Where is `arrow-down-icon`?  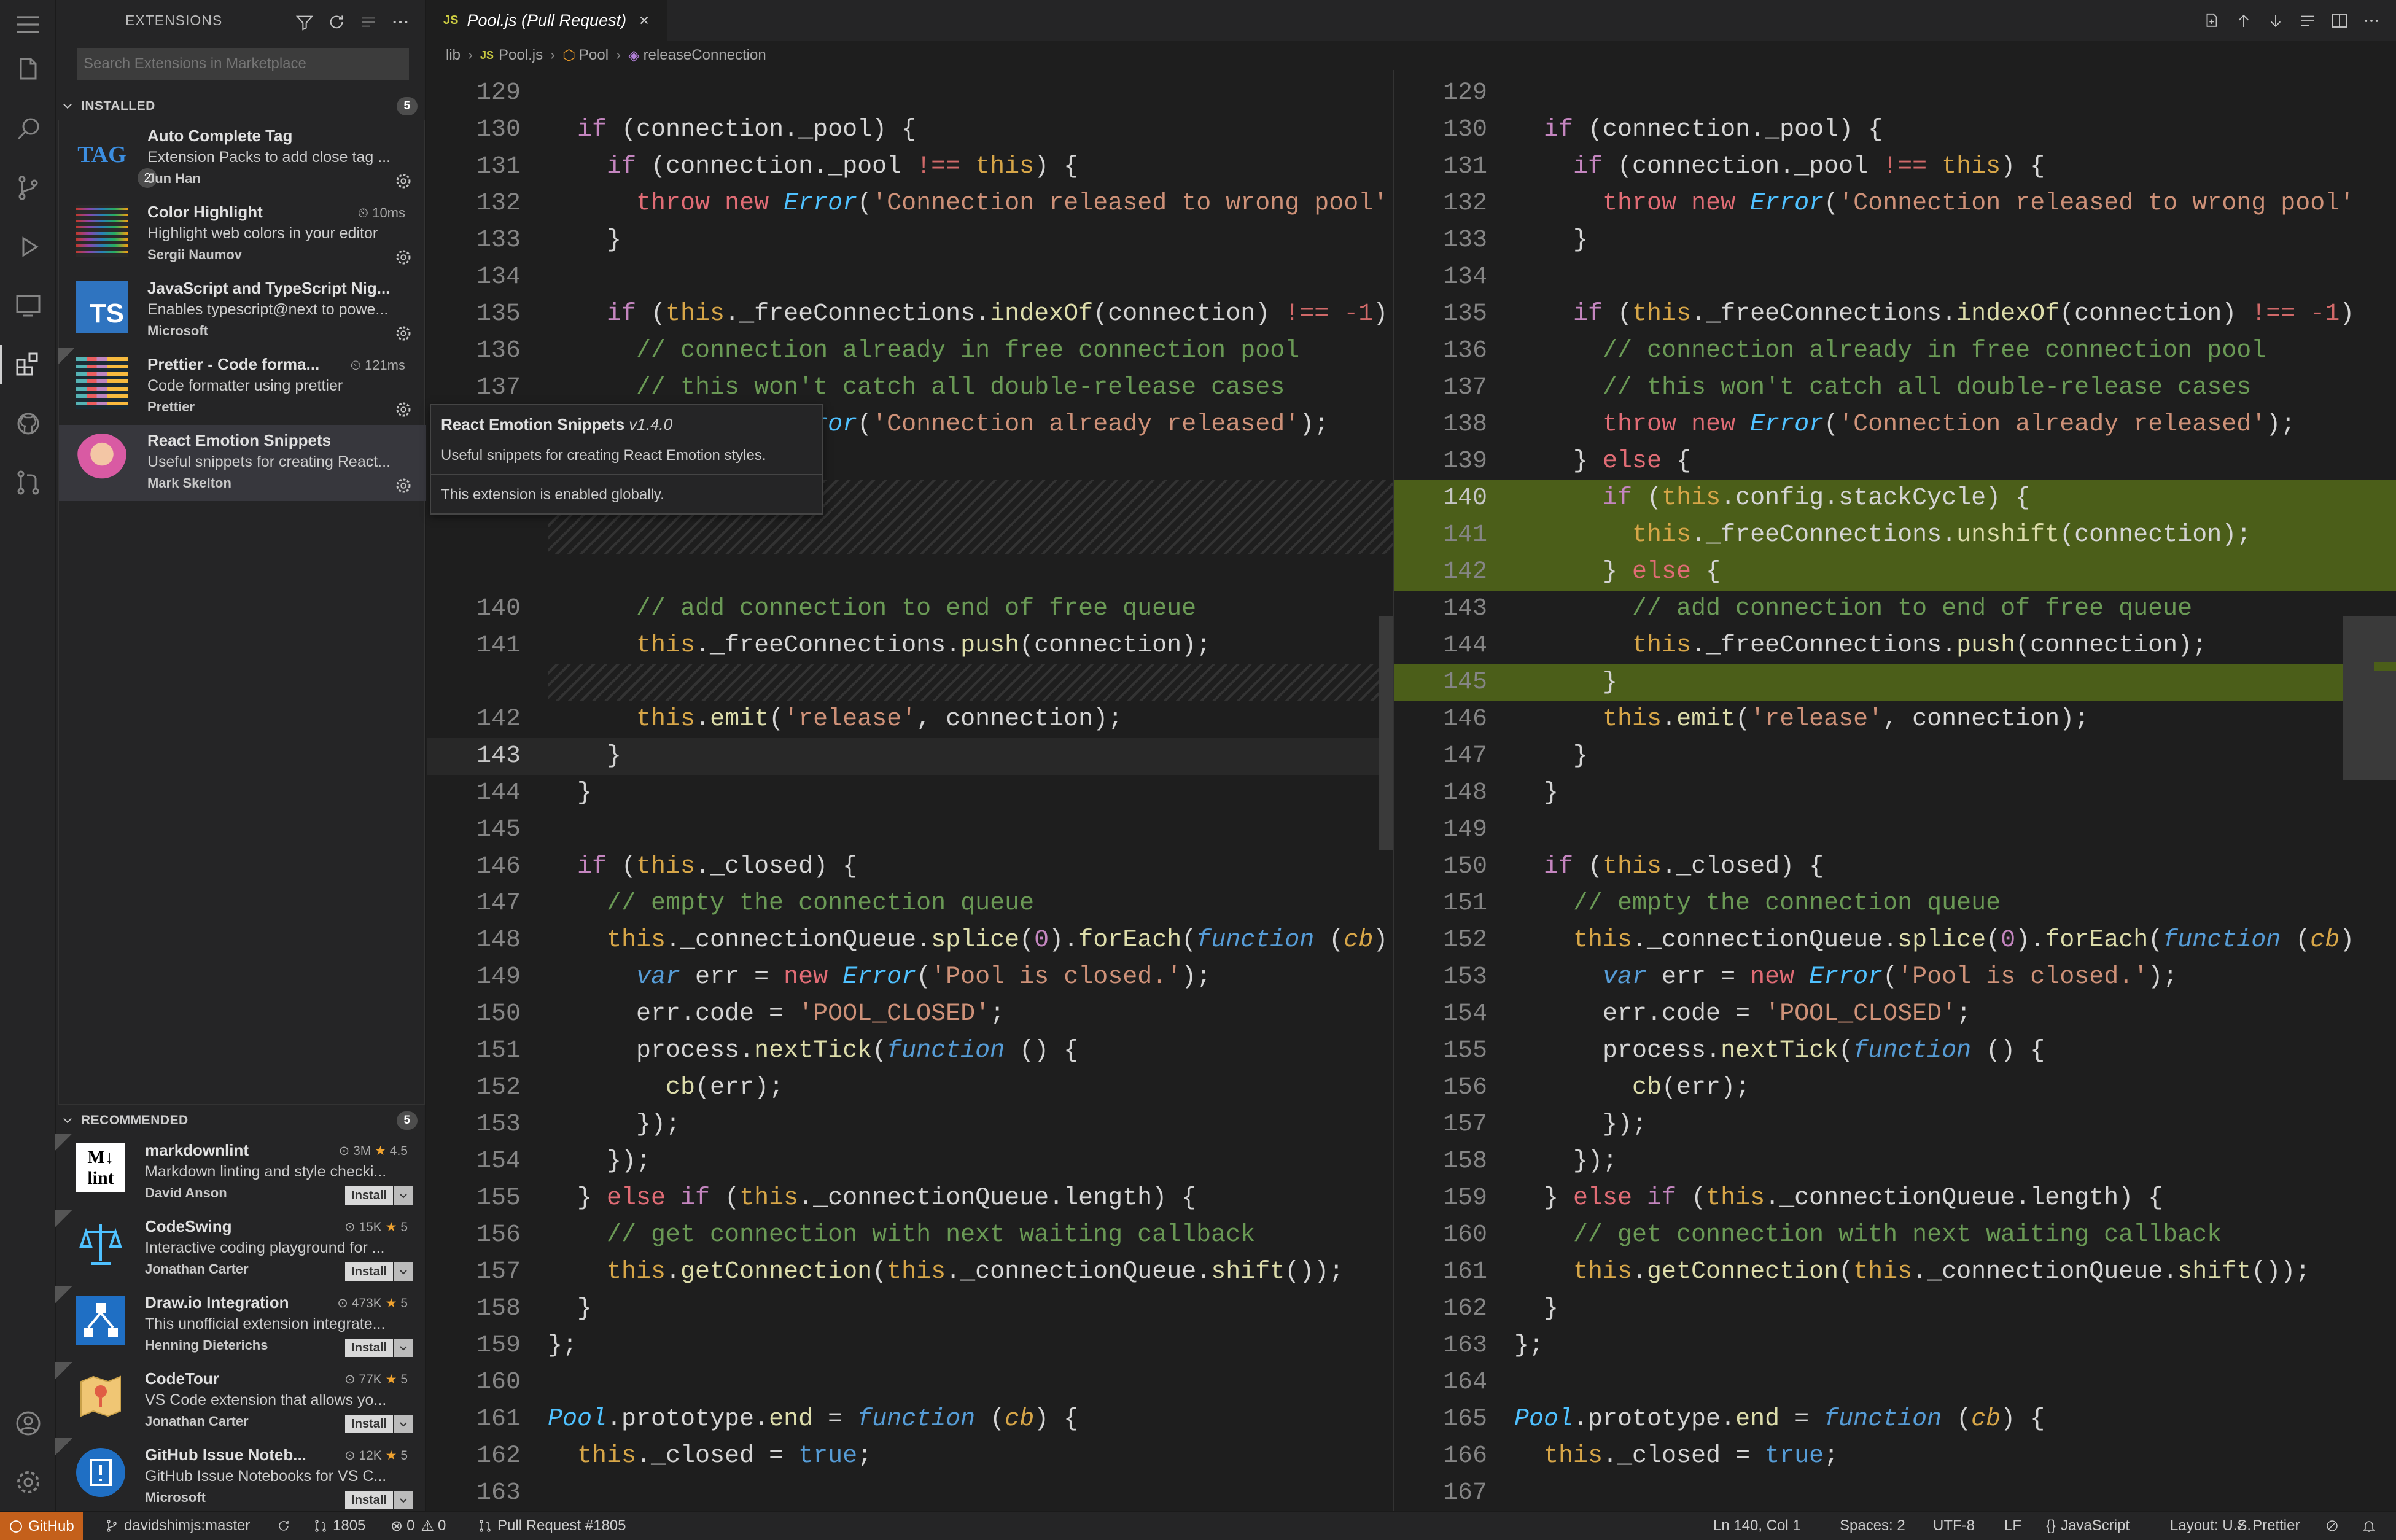
arrow-down-icon is located at coordinates (2276, 20).